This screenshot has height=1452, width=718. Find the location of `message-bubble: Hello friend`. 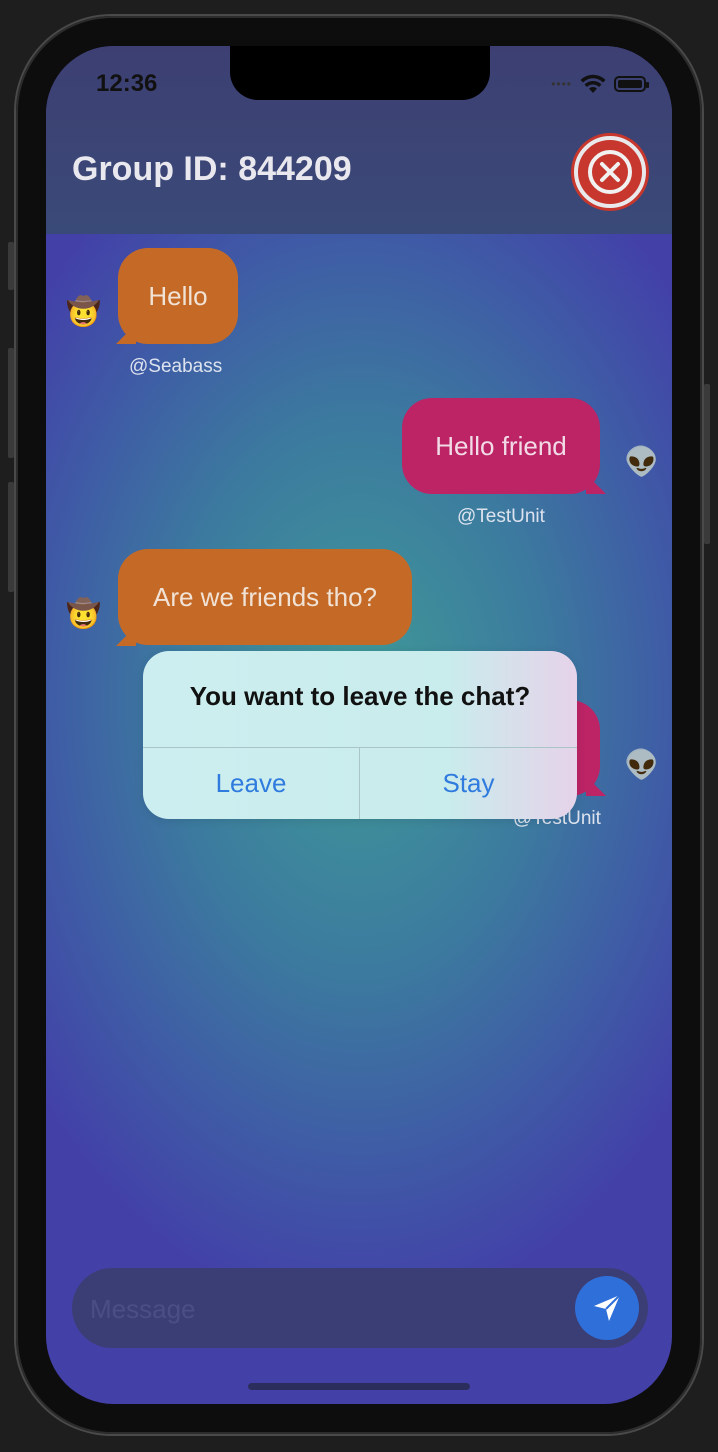

message-bubble: Hello friend is located at coordinates (501, 446).